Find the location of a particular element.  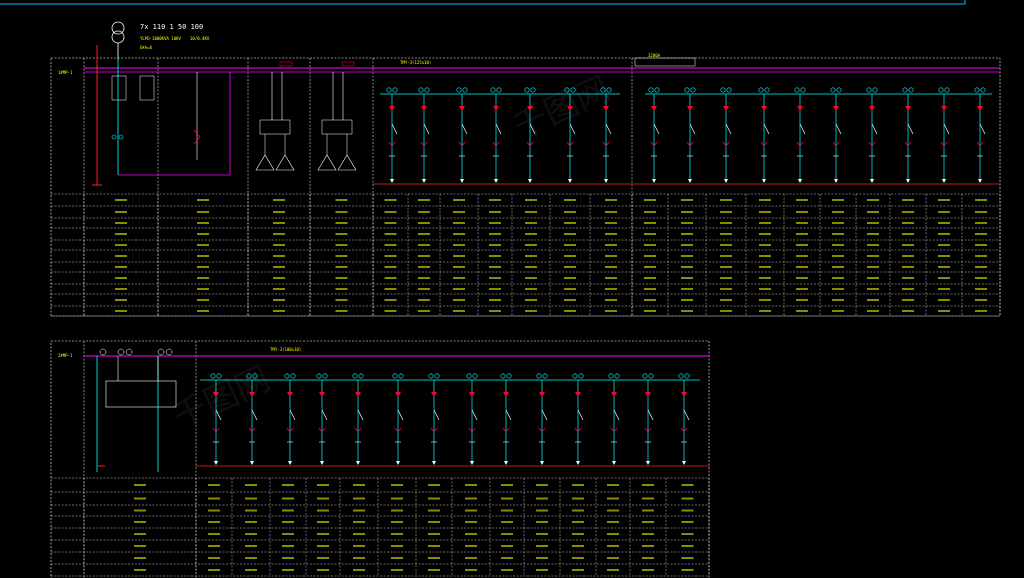

incomer-section is located at coordinates (161, 115).